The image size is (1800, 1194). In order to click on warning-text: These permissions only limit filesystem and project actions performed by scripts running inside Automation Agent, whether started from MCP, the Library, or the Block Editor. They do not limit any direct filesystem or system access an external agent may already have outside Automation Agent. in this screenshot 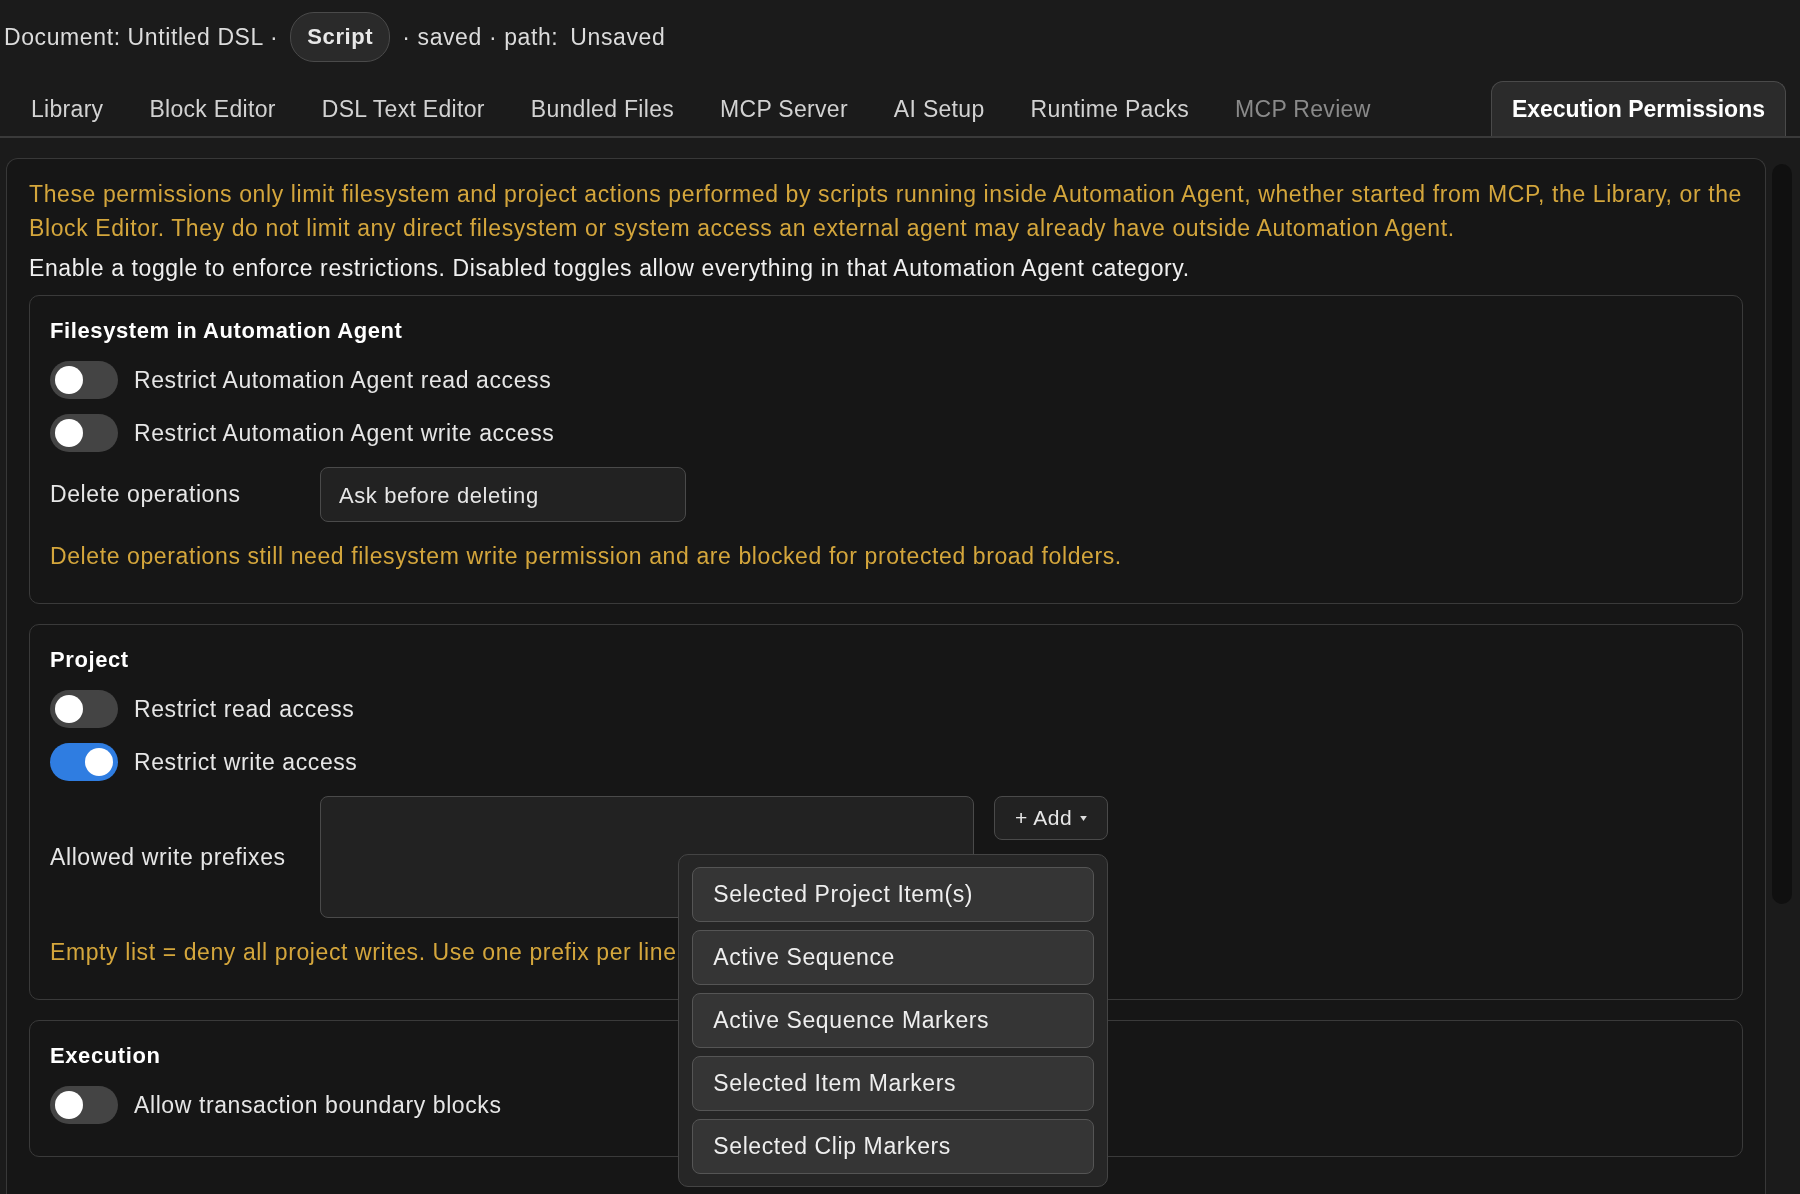, I will do `click(886, 211)`.